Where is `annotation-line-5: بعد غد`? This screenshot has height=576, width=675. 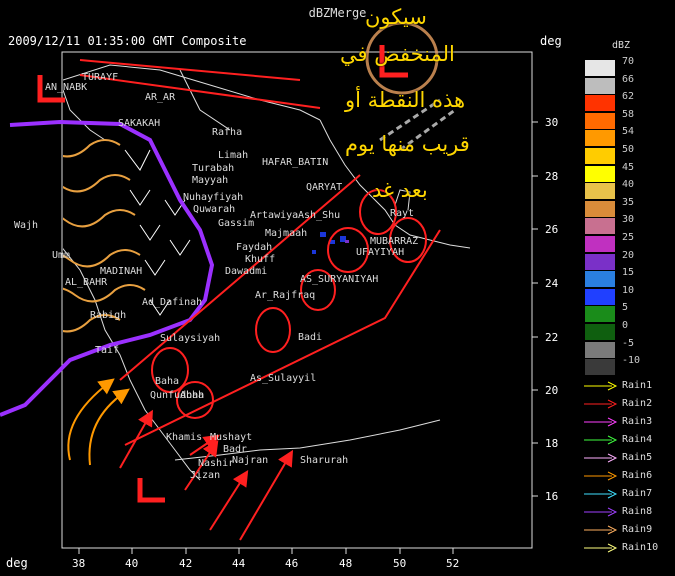 annotation-line-5: بعد غد is located at coordinates (400, 190).